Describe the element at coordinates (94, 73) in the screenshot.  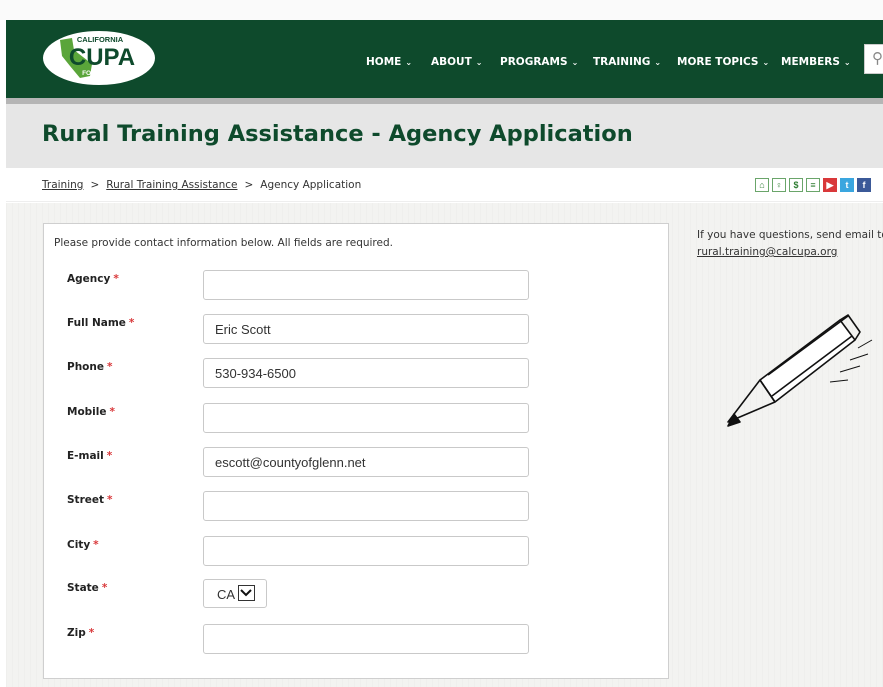
I see `logo-bottom-text: FORUM` at that location.